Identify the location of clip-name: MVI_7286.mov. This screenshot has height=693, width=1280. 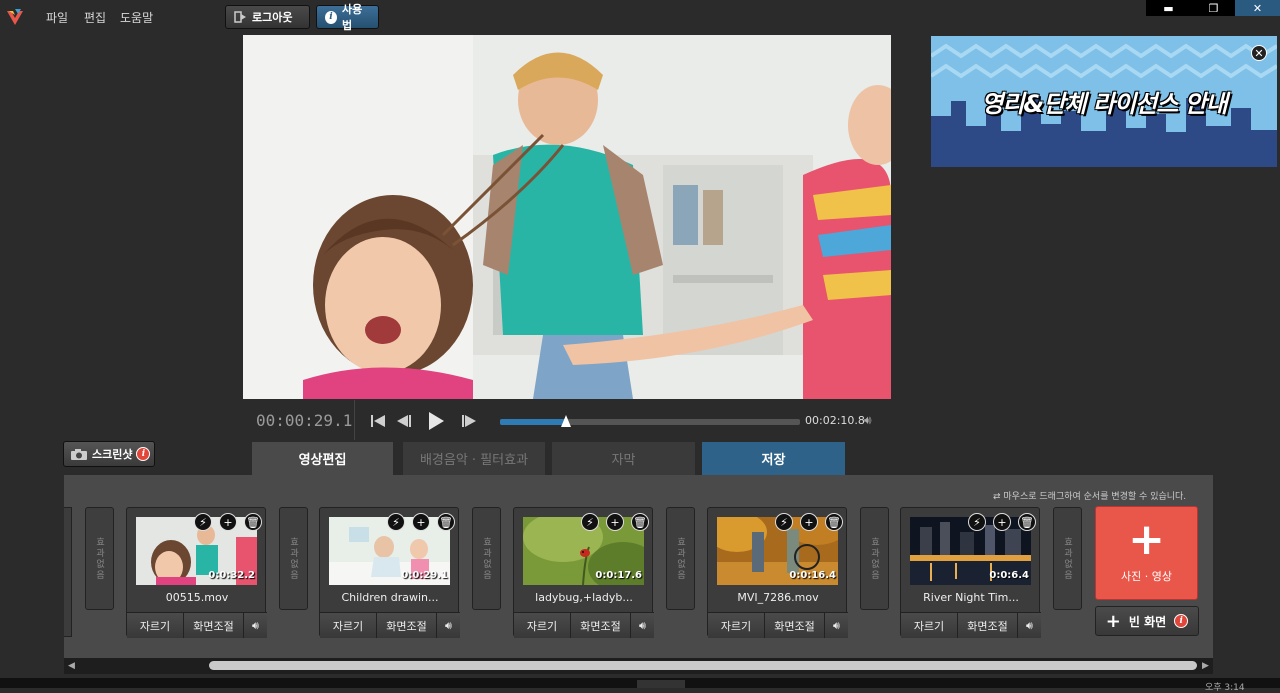
(778, 597).